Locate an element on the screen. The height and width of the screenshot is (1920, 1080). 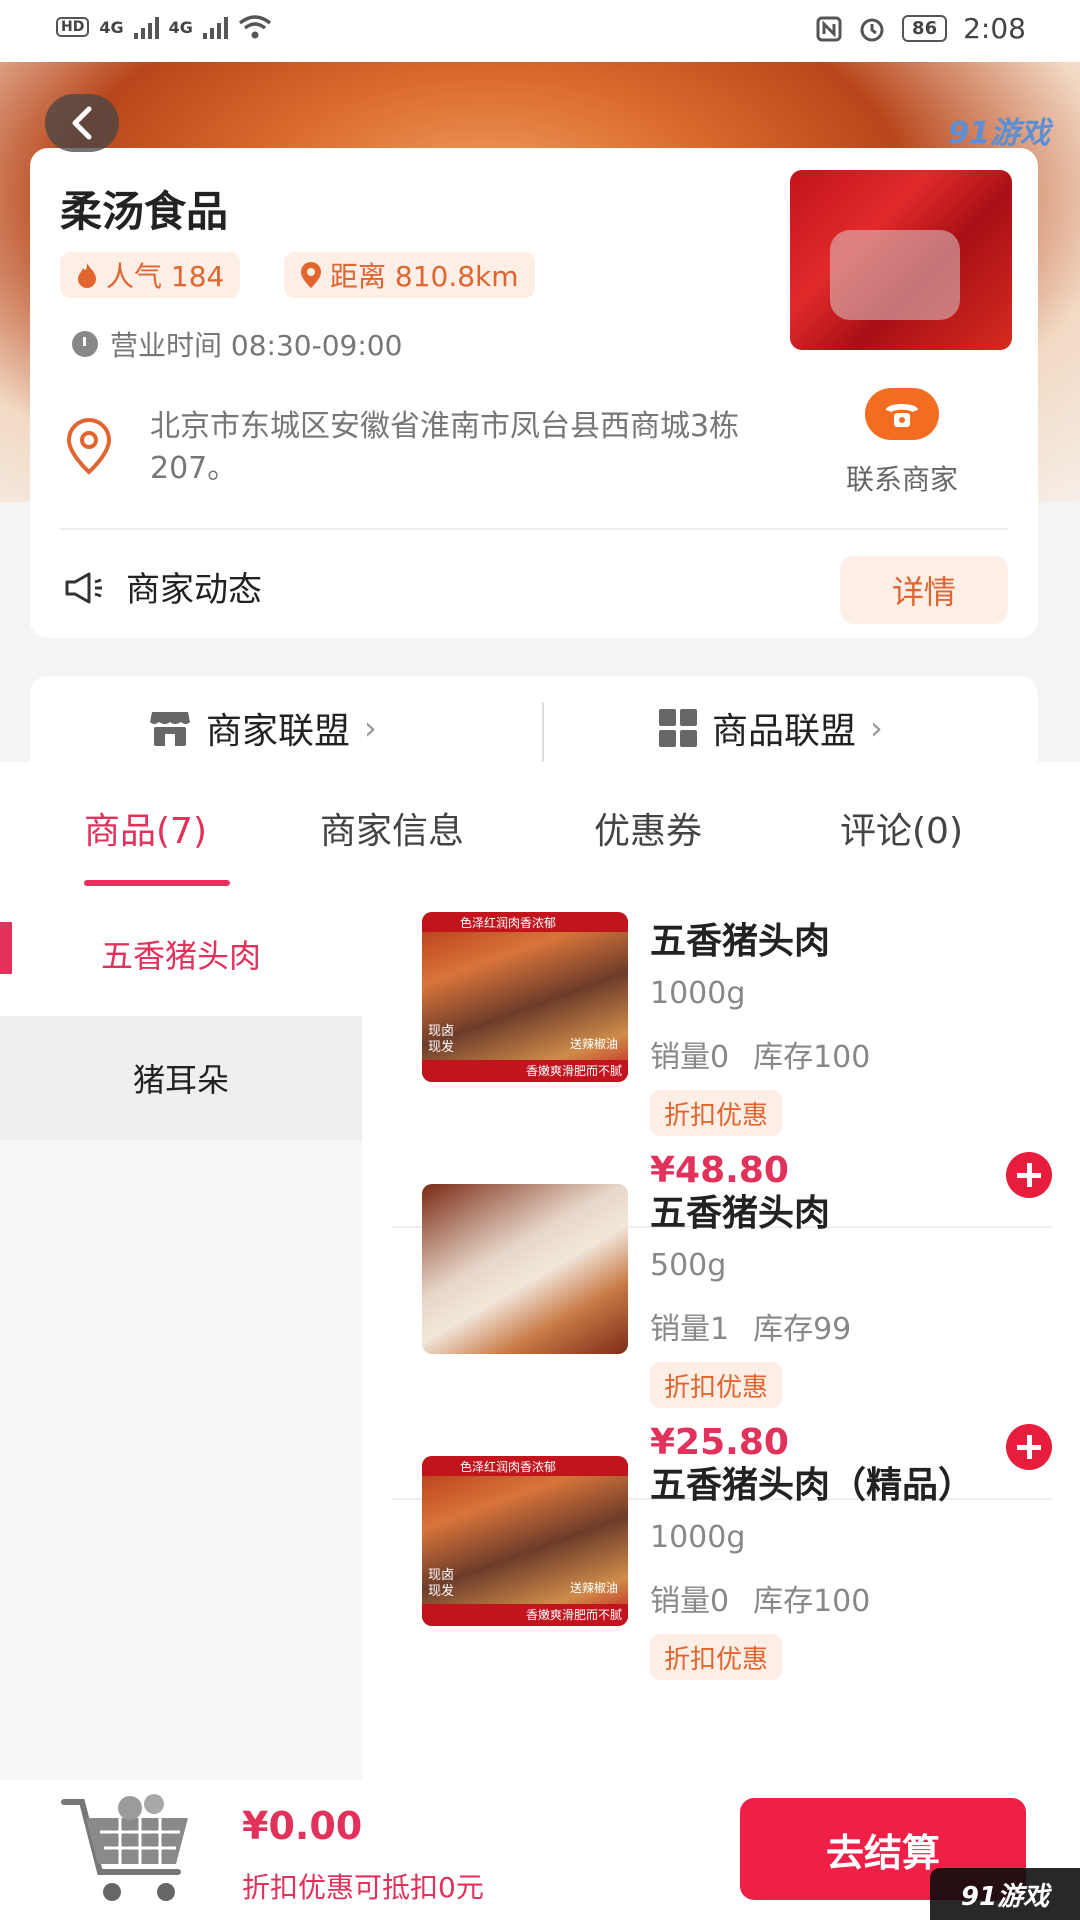
contact-merchant-button: 联系商家 is located at coordinates (902, 443).